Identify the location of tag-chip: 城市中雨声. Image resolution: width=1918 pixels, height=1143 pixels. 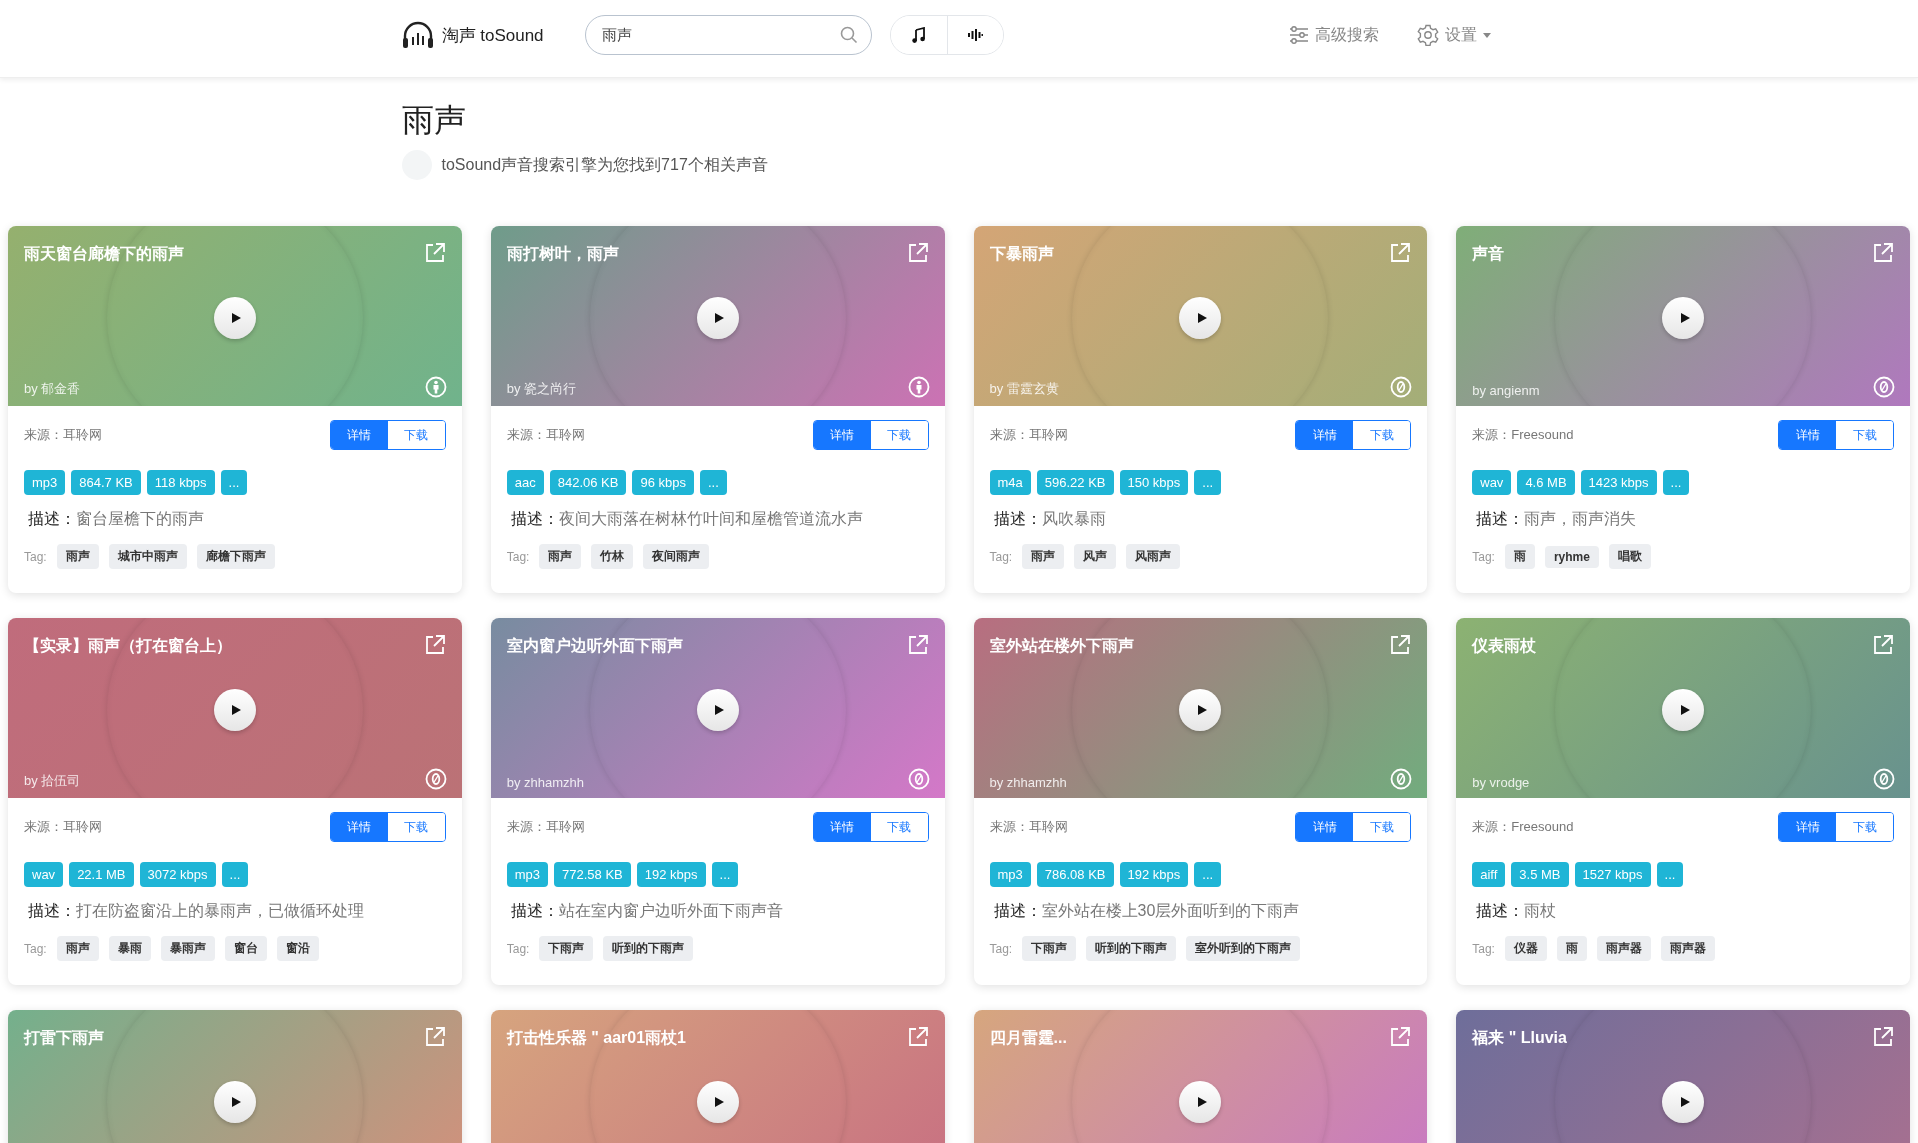
(147, 556).